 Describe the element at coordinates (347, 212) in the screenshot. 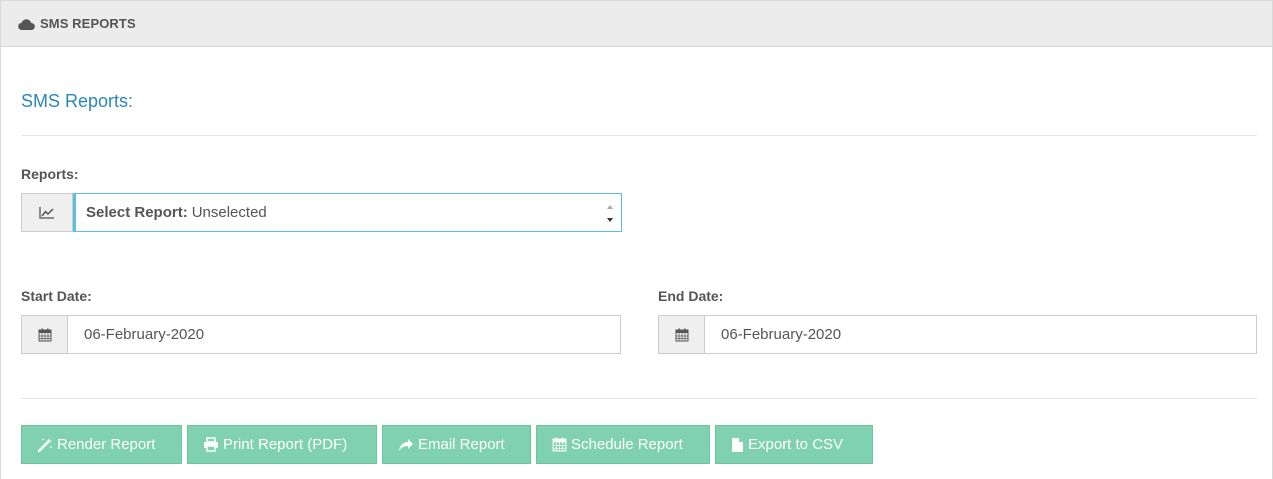

I see `report-select: Select Report: Unselected` at that location.